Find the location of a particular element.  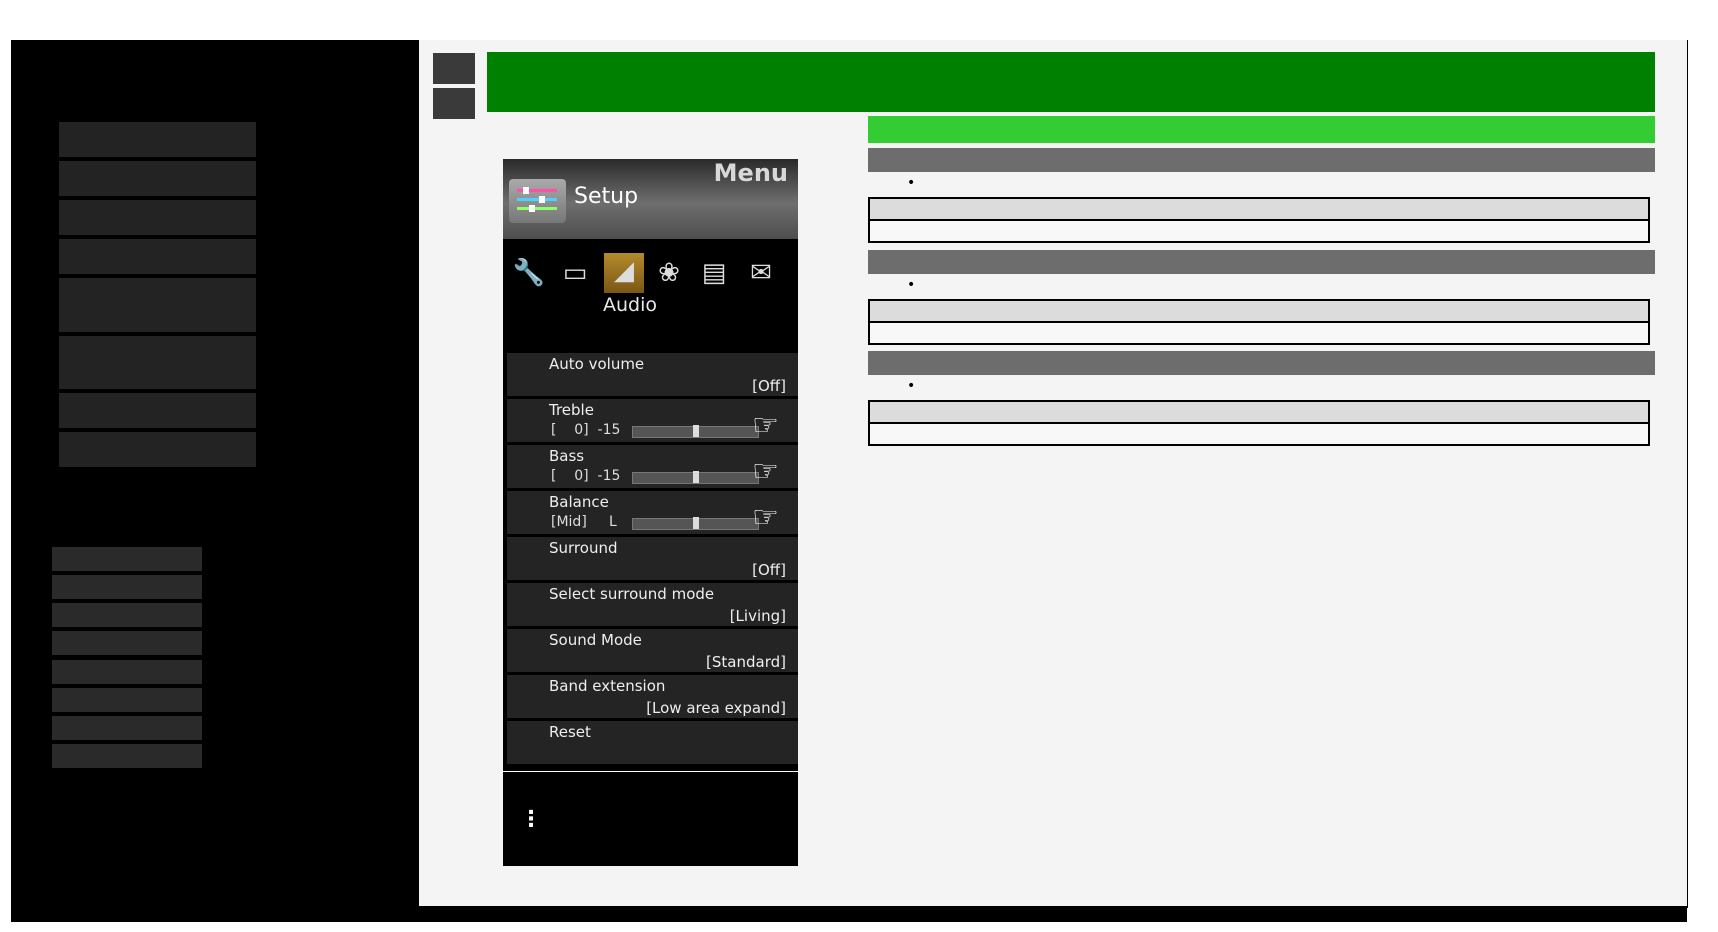

tv-menu-item-value: [Low area expand] is located at coordinates (716, 708).